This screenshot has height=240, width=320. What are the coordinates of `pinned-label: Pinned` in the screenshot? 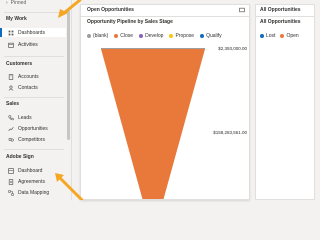 It's located at (18, 3).